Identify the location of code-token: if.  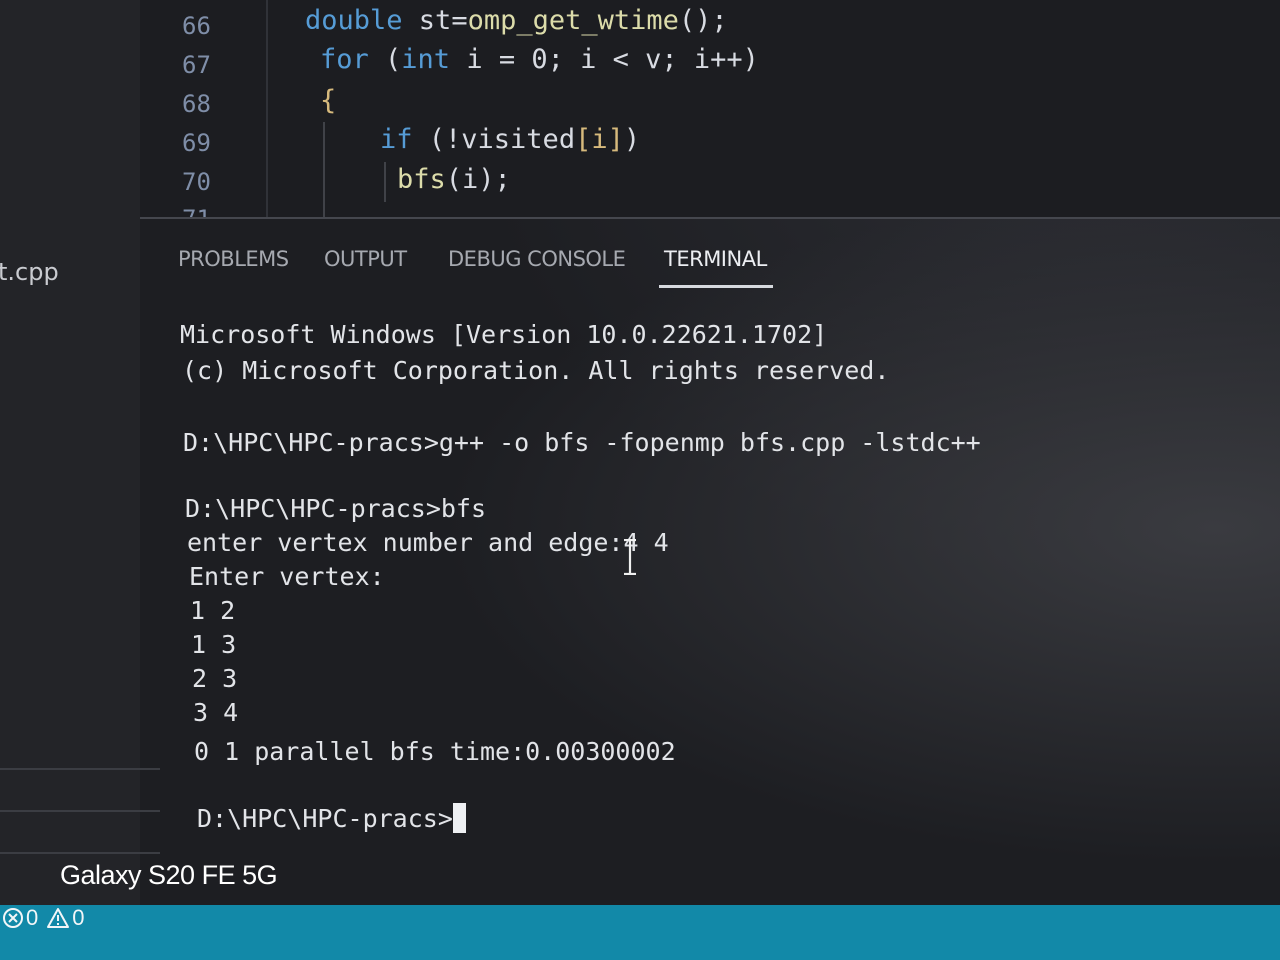
(396, 139).